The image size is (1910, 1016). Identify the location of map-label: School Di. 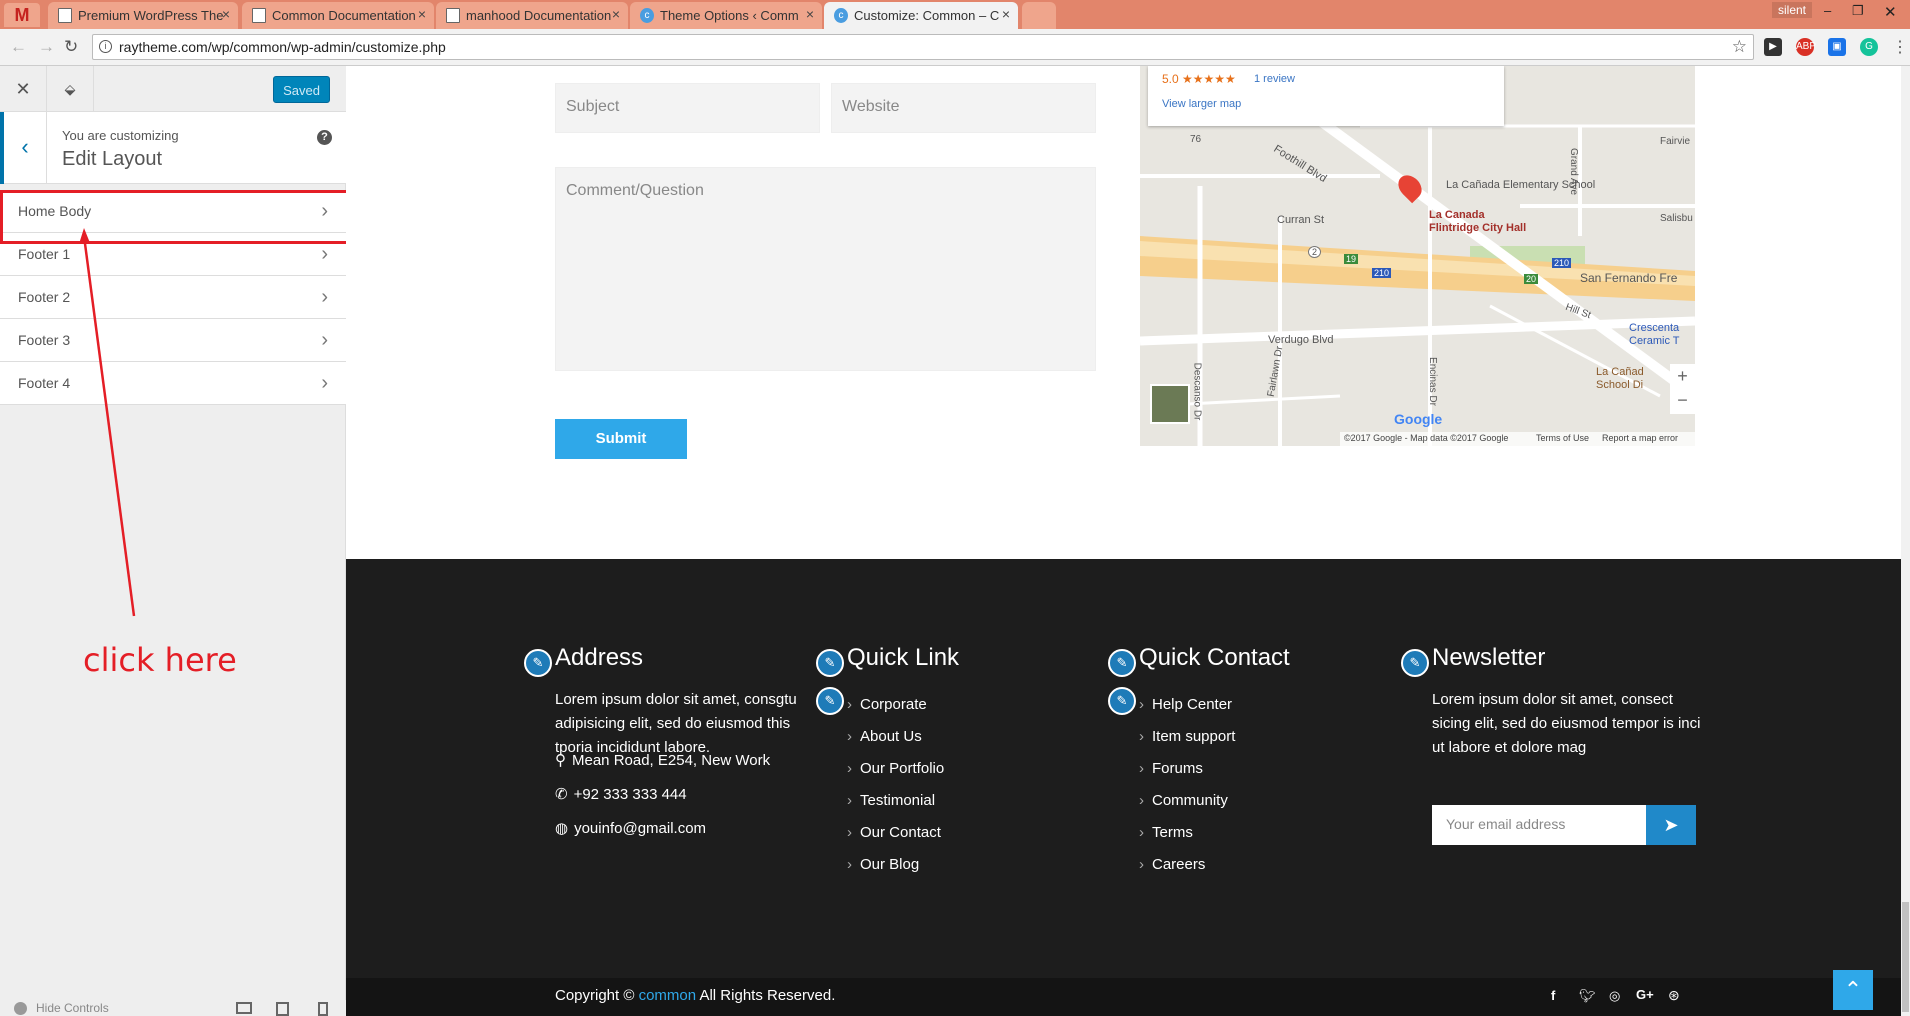
(1620, 385).